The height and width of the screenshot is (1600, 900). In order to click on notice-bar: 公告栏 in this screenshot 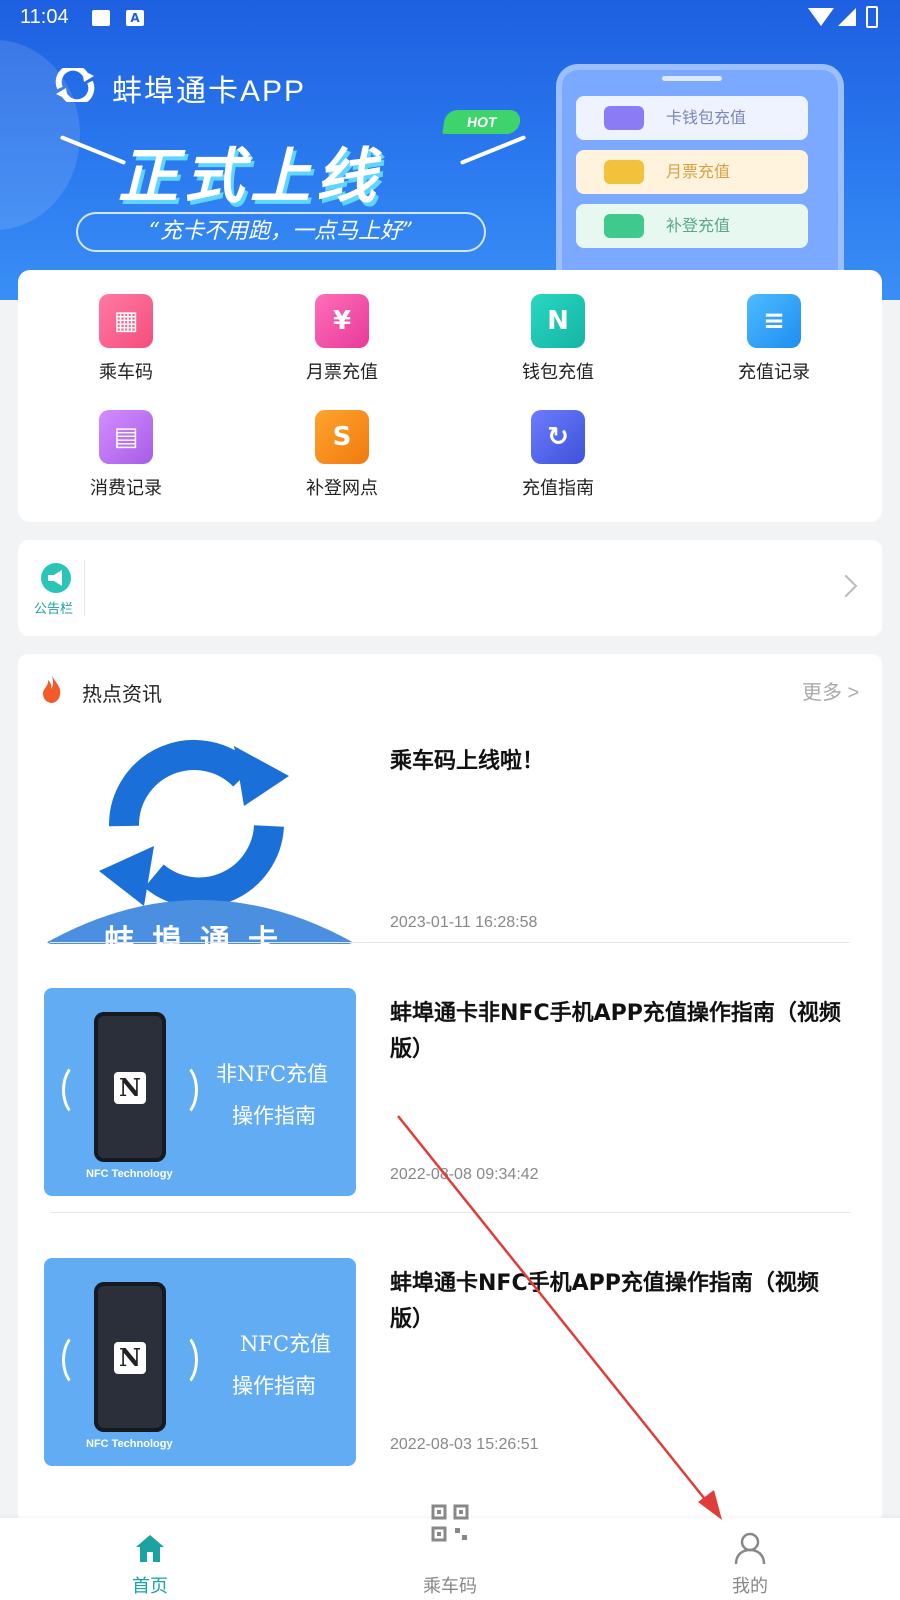, I will do `click(450, 588)`.